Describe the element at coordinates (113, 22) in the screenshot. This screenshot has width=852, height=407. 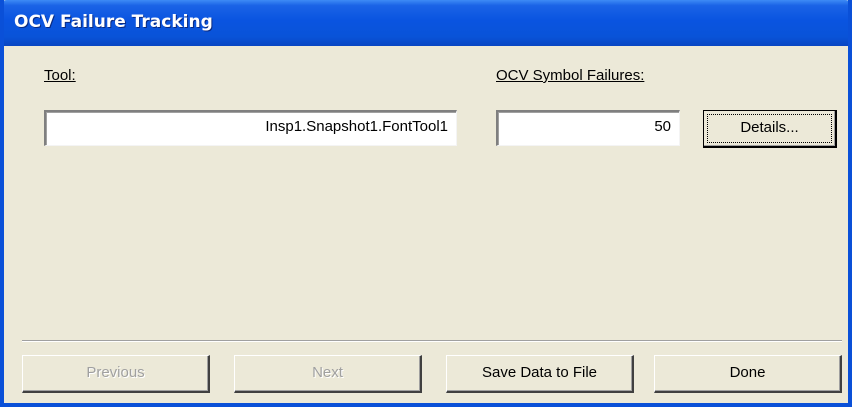
I see `window-title: OCV Failure Tracking` at that location.